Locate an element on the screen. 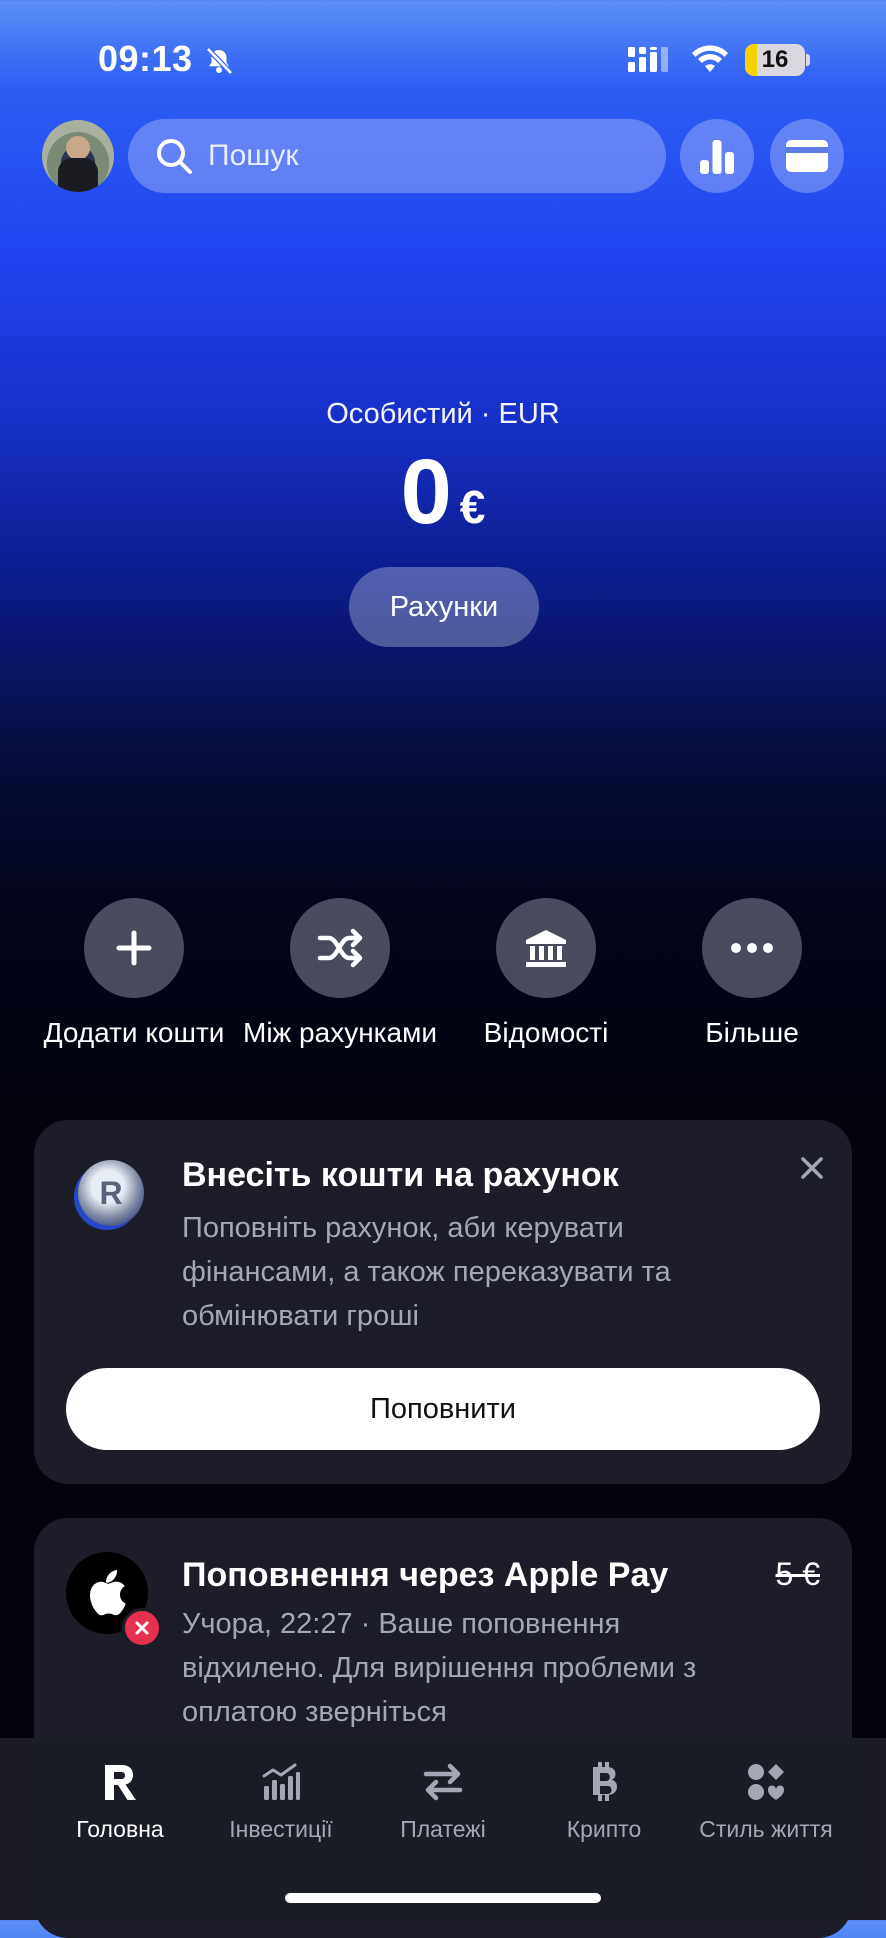 The image size is (886, 1938). details-label: Відомості is located at coordinates (546, 1032).